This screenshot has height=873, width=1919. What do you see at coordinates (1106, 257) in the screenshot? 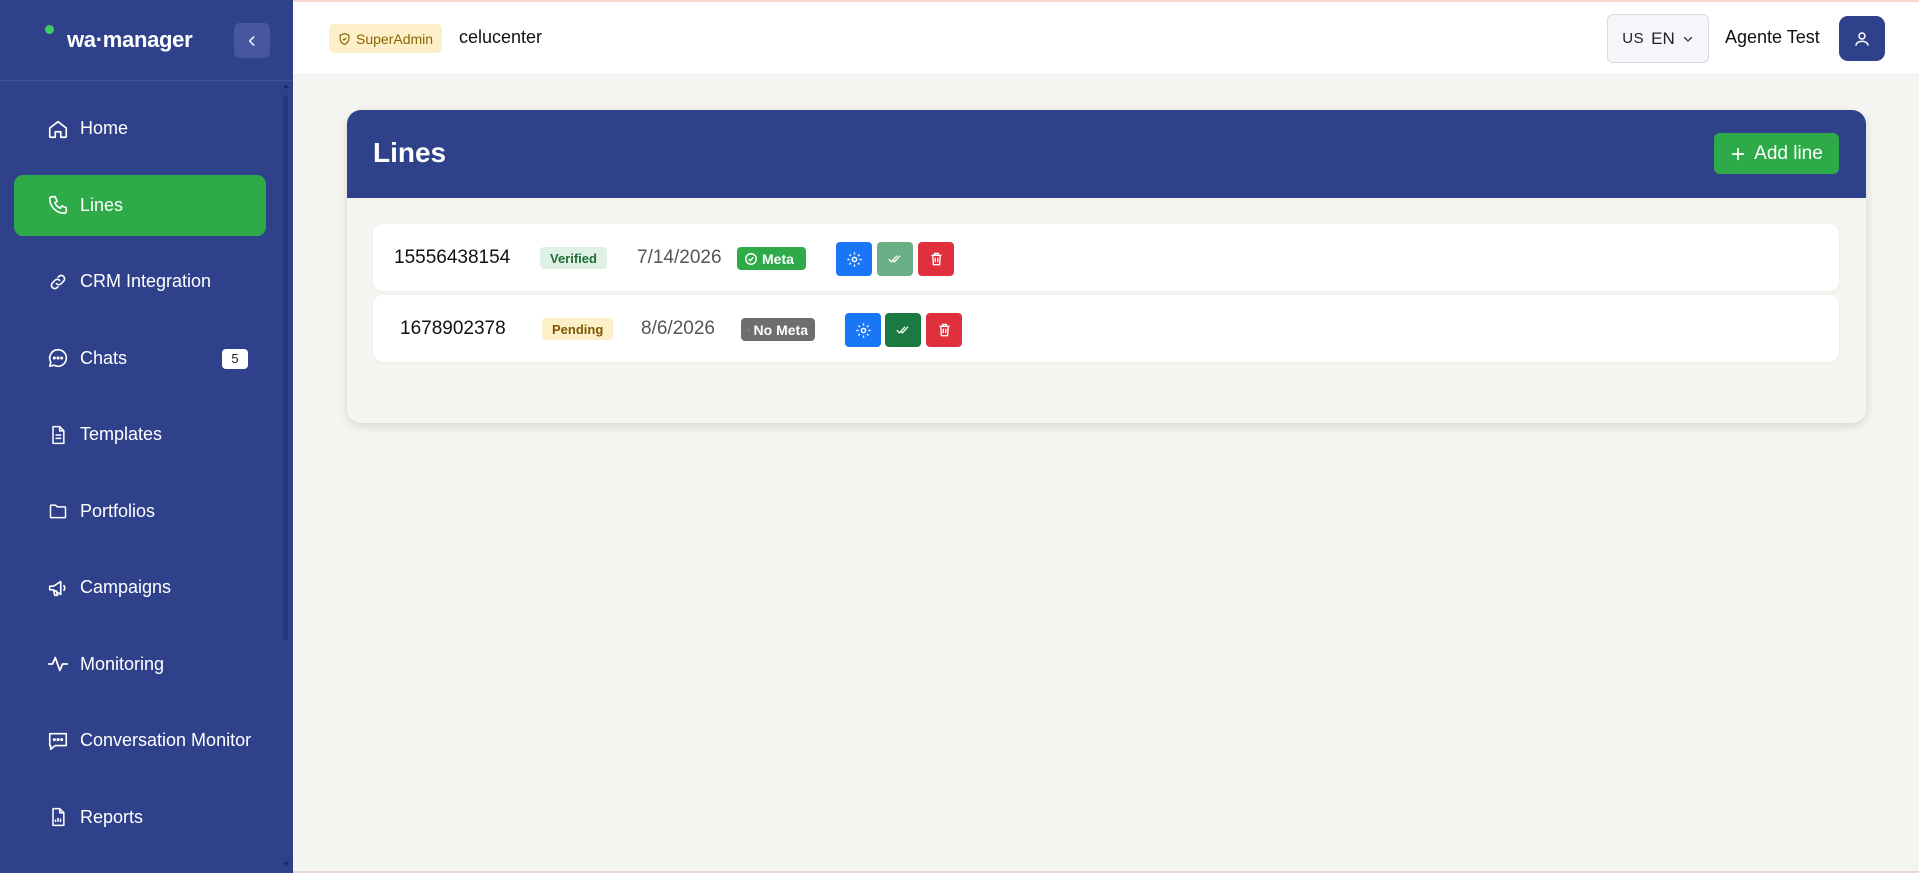
I see `line-row: 15556438154 Verified 7/14/2026 Meta` at bounding box center [1106, 257].